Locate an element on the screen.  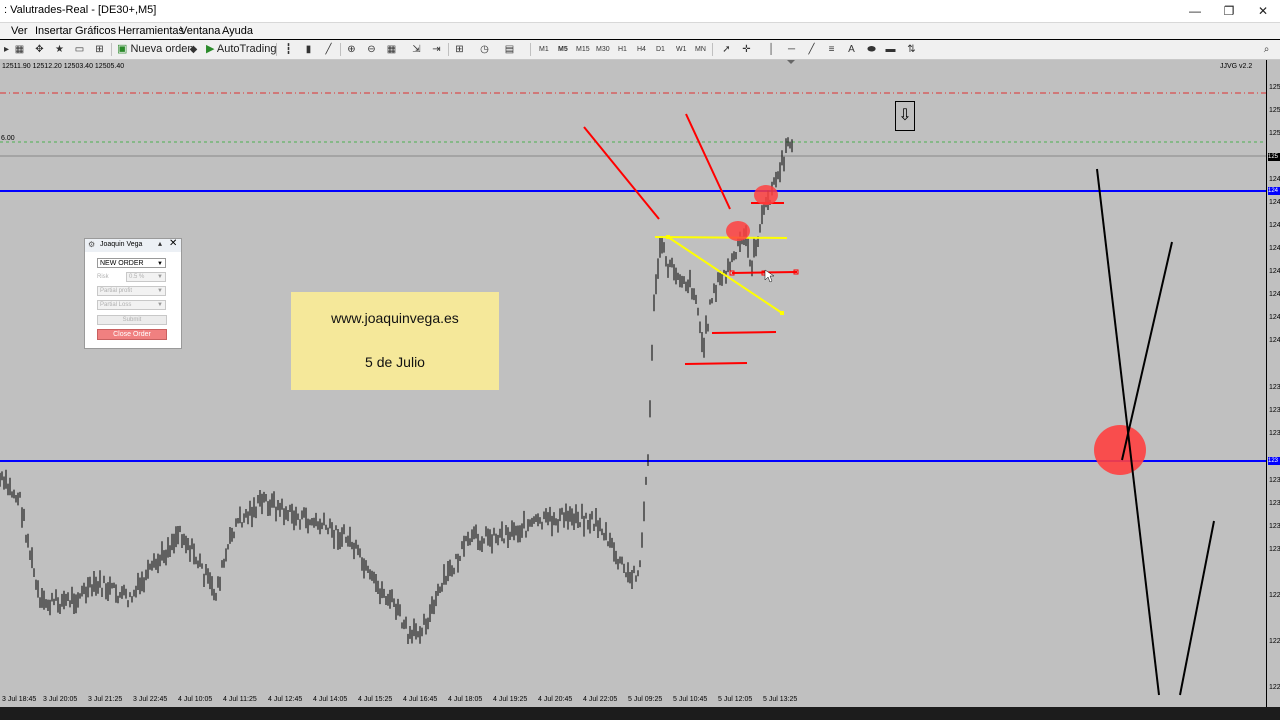
current-price-badge: 125 is located at coordinates (1274, 157).